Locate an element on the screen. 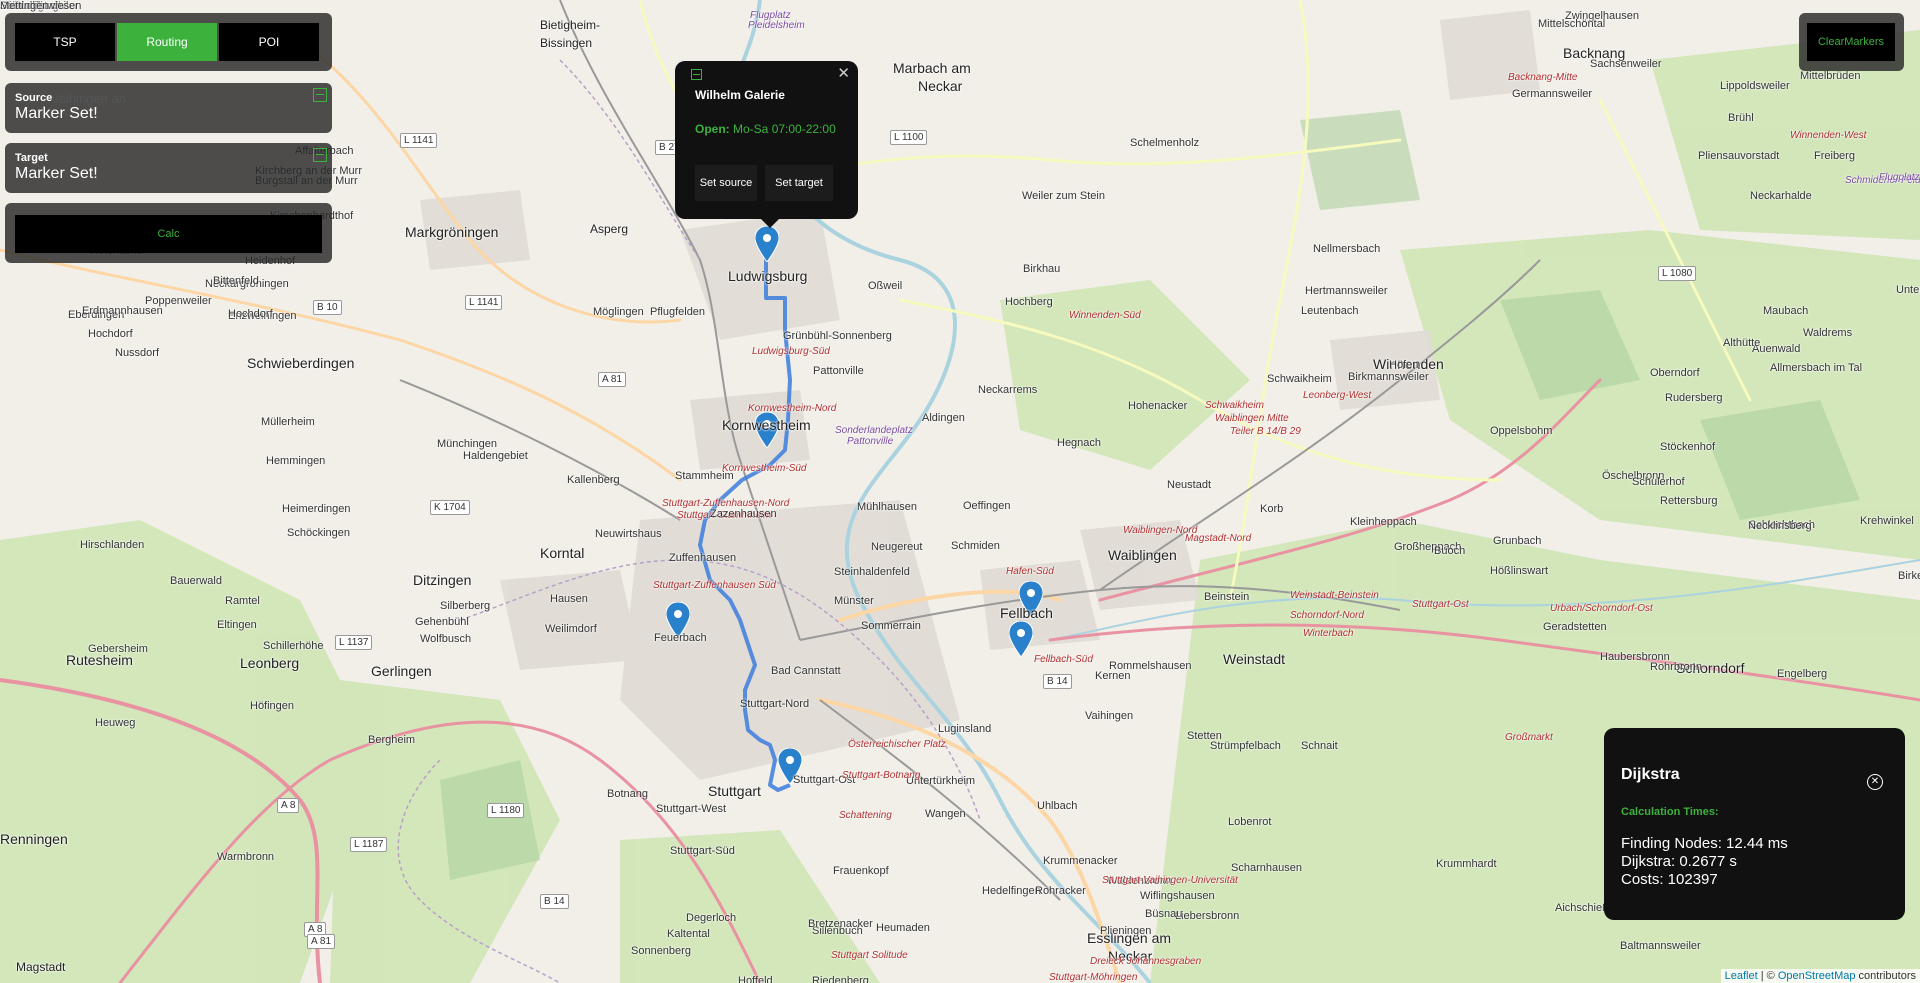 This screenshot has width=1920, height=983. place-label: Teiler B 14/B 29 is located at coordinates (1265, 431).